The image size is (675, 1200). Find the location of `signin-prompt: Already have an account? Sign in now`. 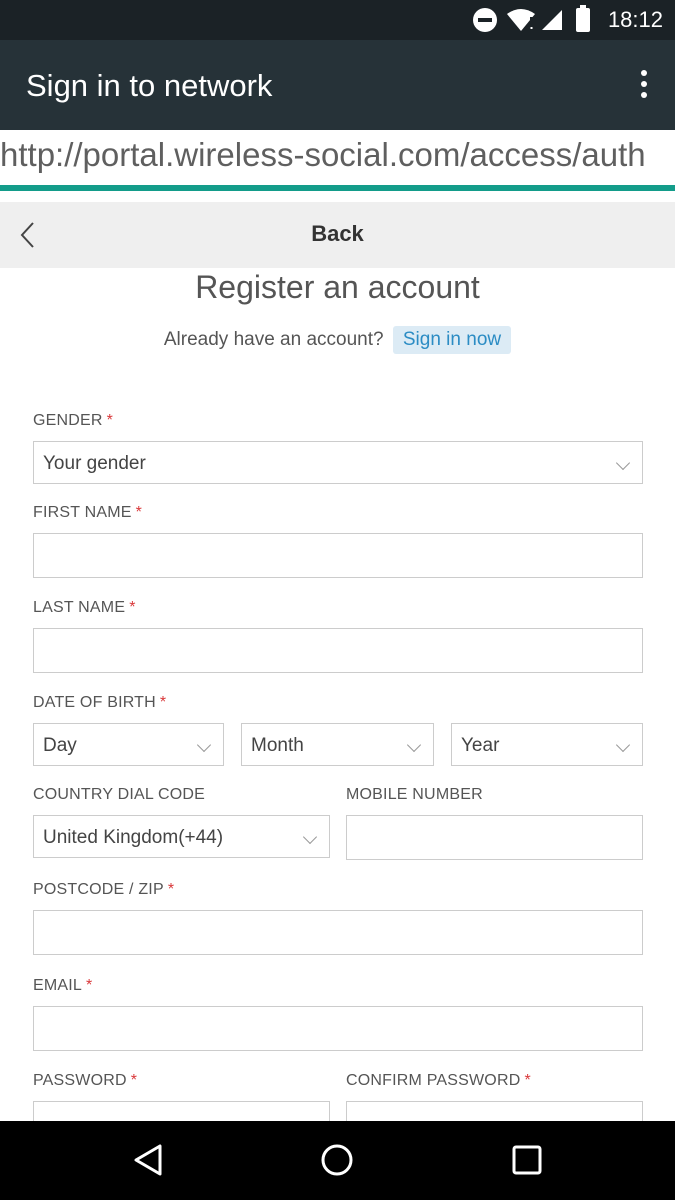

signin-prompt: Already have an account? Sign in now is located at coordinates (337, 340).